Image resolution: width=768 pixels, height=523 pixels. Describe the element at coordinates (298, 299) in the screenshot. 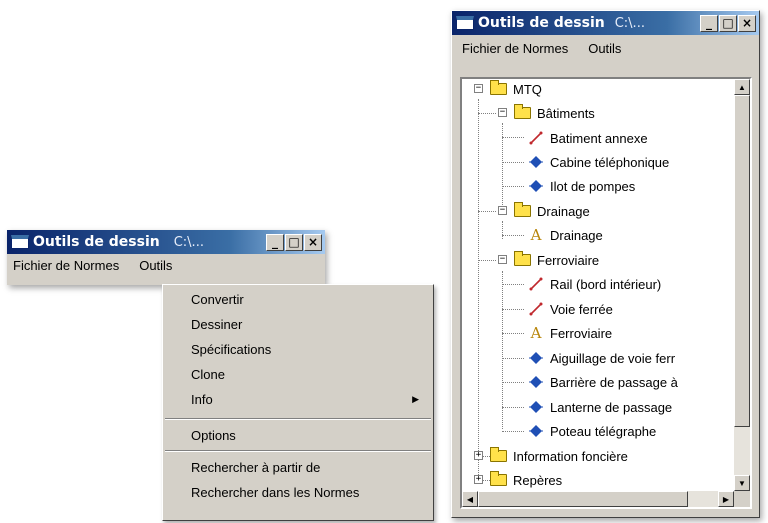

I see `menu-item-convertir: Convertir` at that location.